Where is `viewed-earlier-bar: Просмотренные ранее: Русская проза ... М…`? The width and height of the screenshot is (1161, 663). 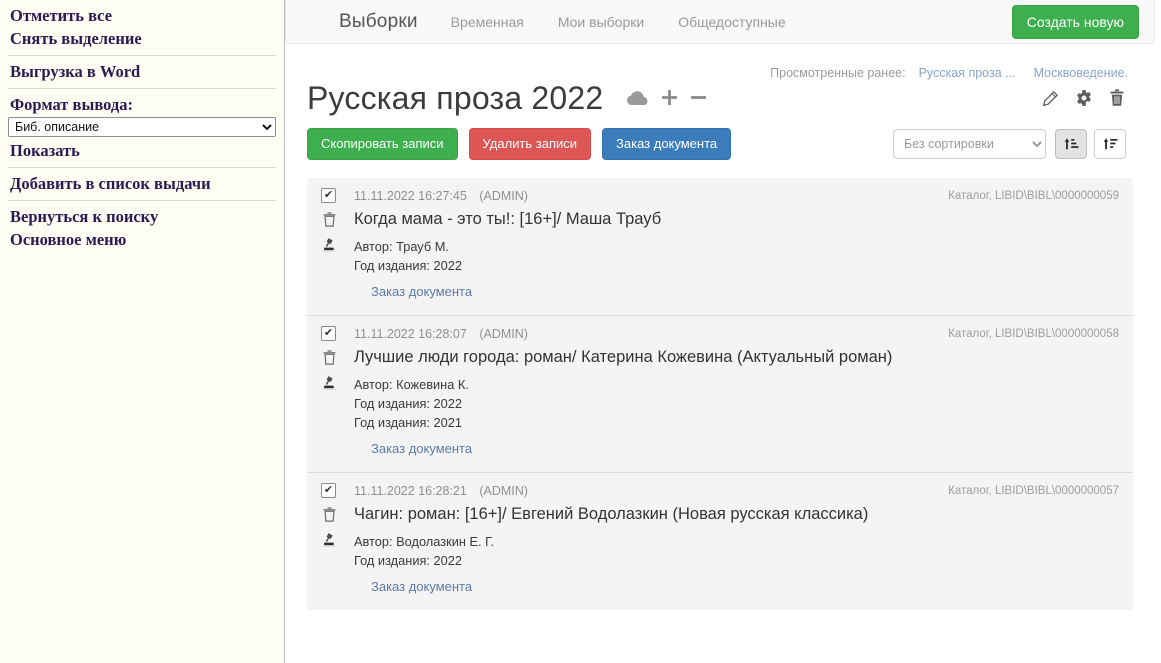
viewed-earlier-bar: Просмотренные ранее: Русская проза ... М… is located at coordinates (723, 62).